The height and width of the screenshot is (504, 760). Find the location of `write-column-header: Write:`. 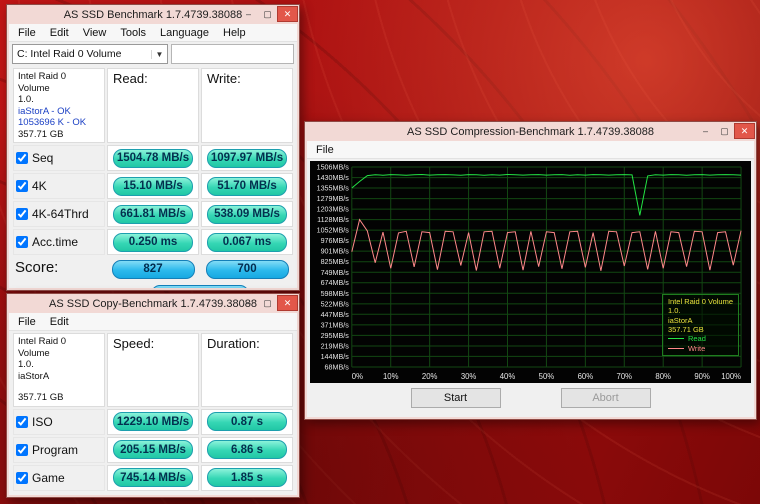

write-column-header: Write: is located at coordinates (247, 106).